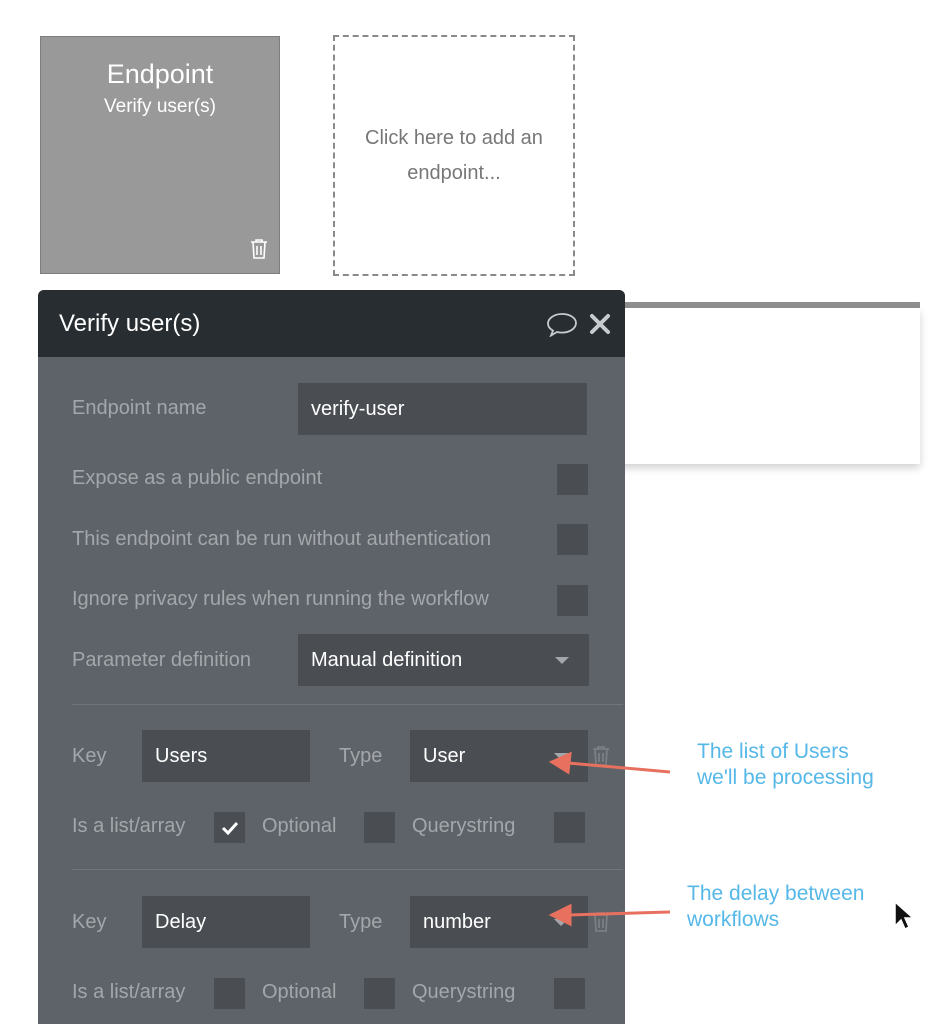 The image size is (946, 1024). I want to click on endpoint-name-label: Endpoint name, so click(139, 408).